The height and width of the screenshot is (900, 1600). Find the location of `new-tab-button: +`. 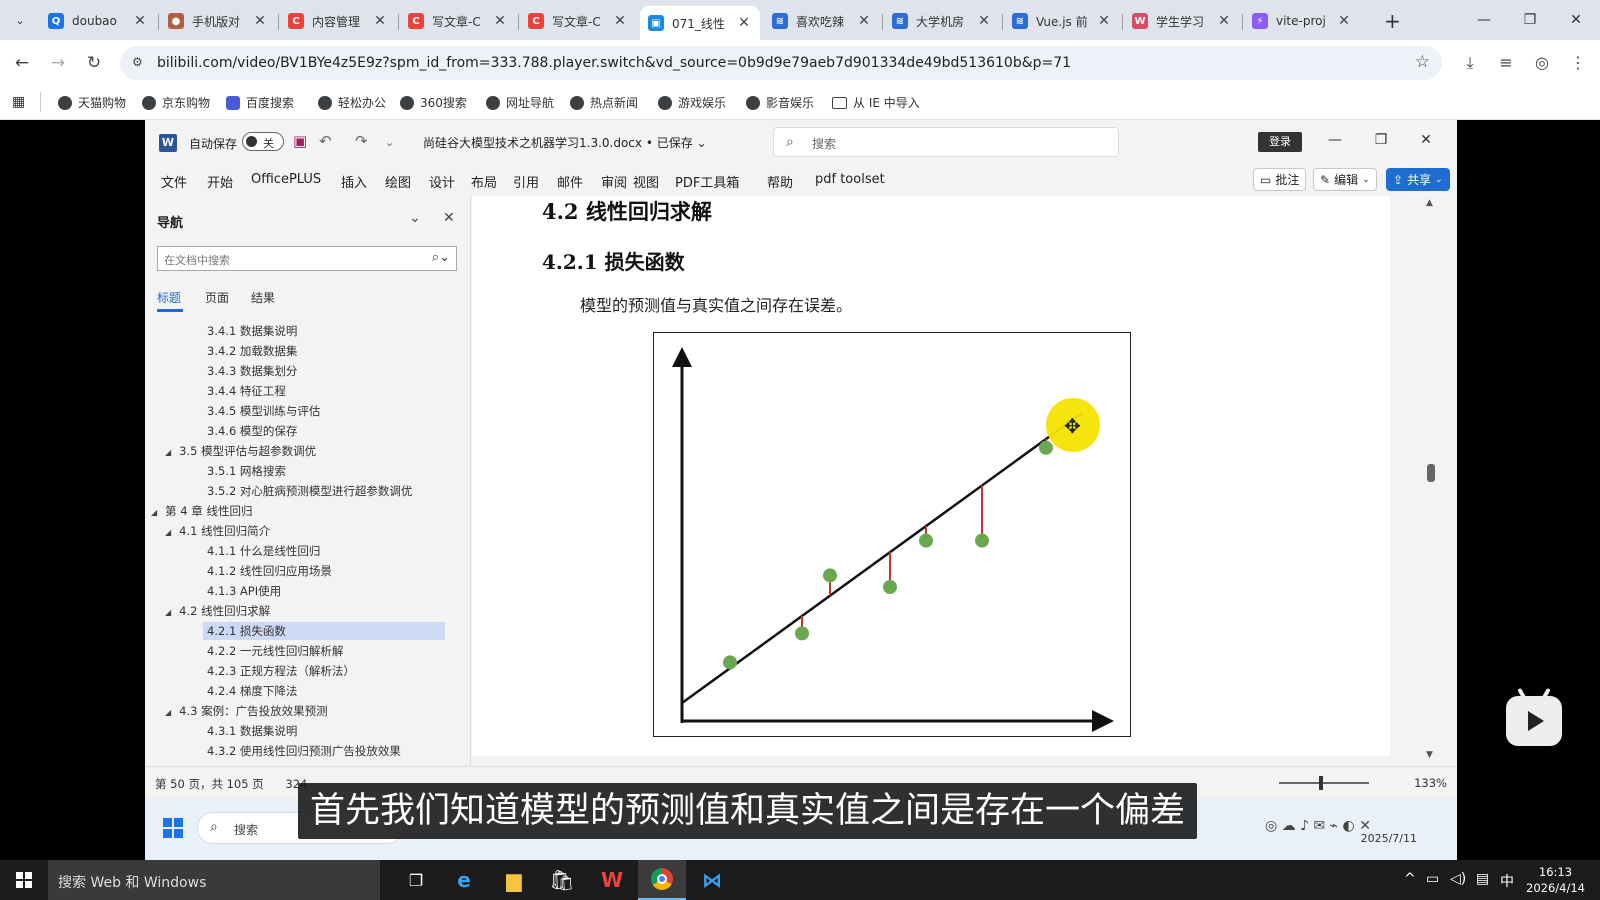

new-tab-button: + is located at coordinates (1392, 21).